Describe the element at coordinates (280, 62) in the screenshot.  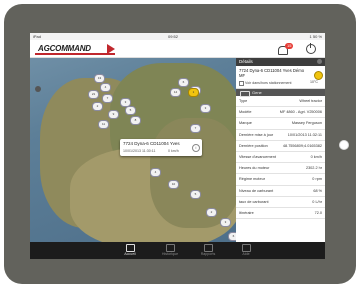
I see `panel-header: Détails` at that location.